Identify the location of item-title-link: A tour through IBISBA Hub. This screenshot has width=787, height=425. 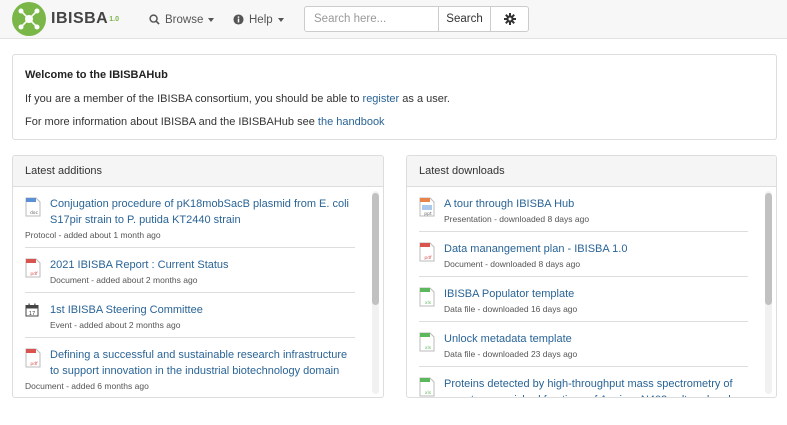
(509, 204).